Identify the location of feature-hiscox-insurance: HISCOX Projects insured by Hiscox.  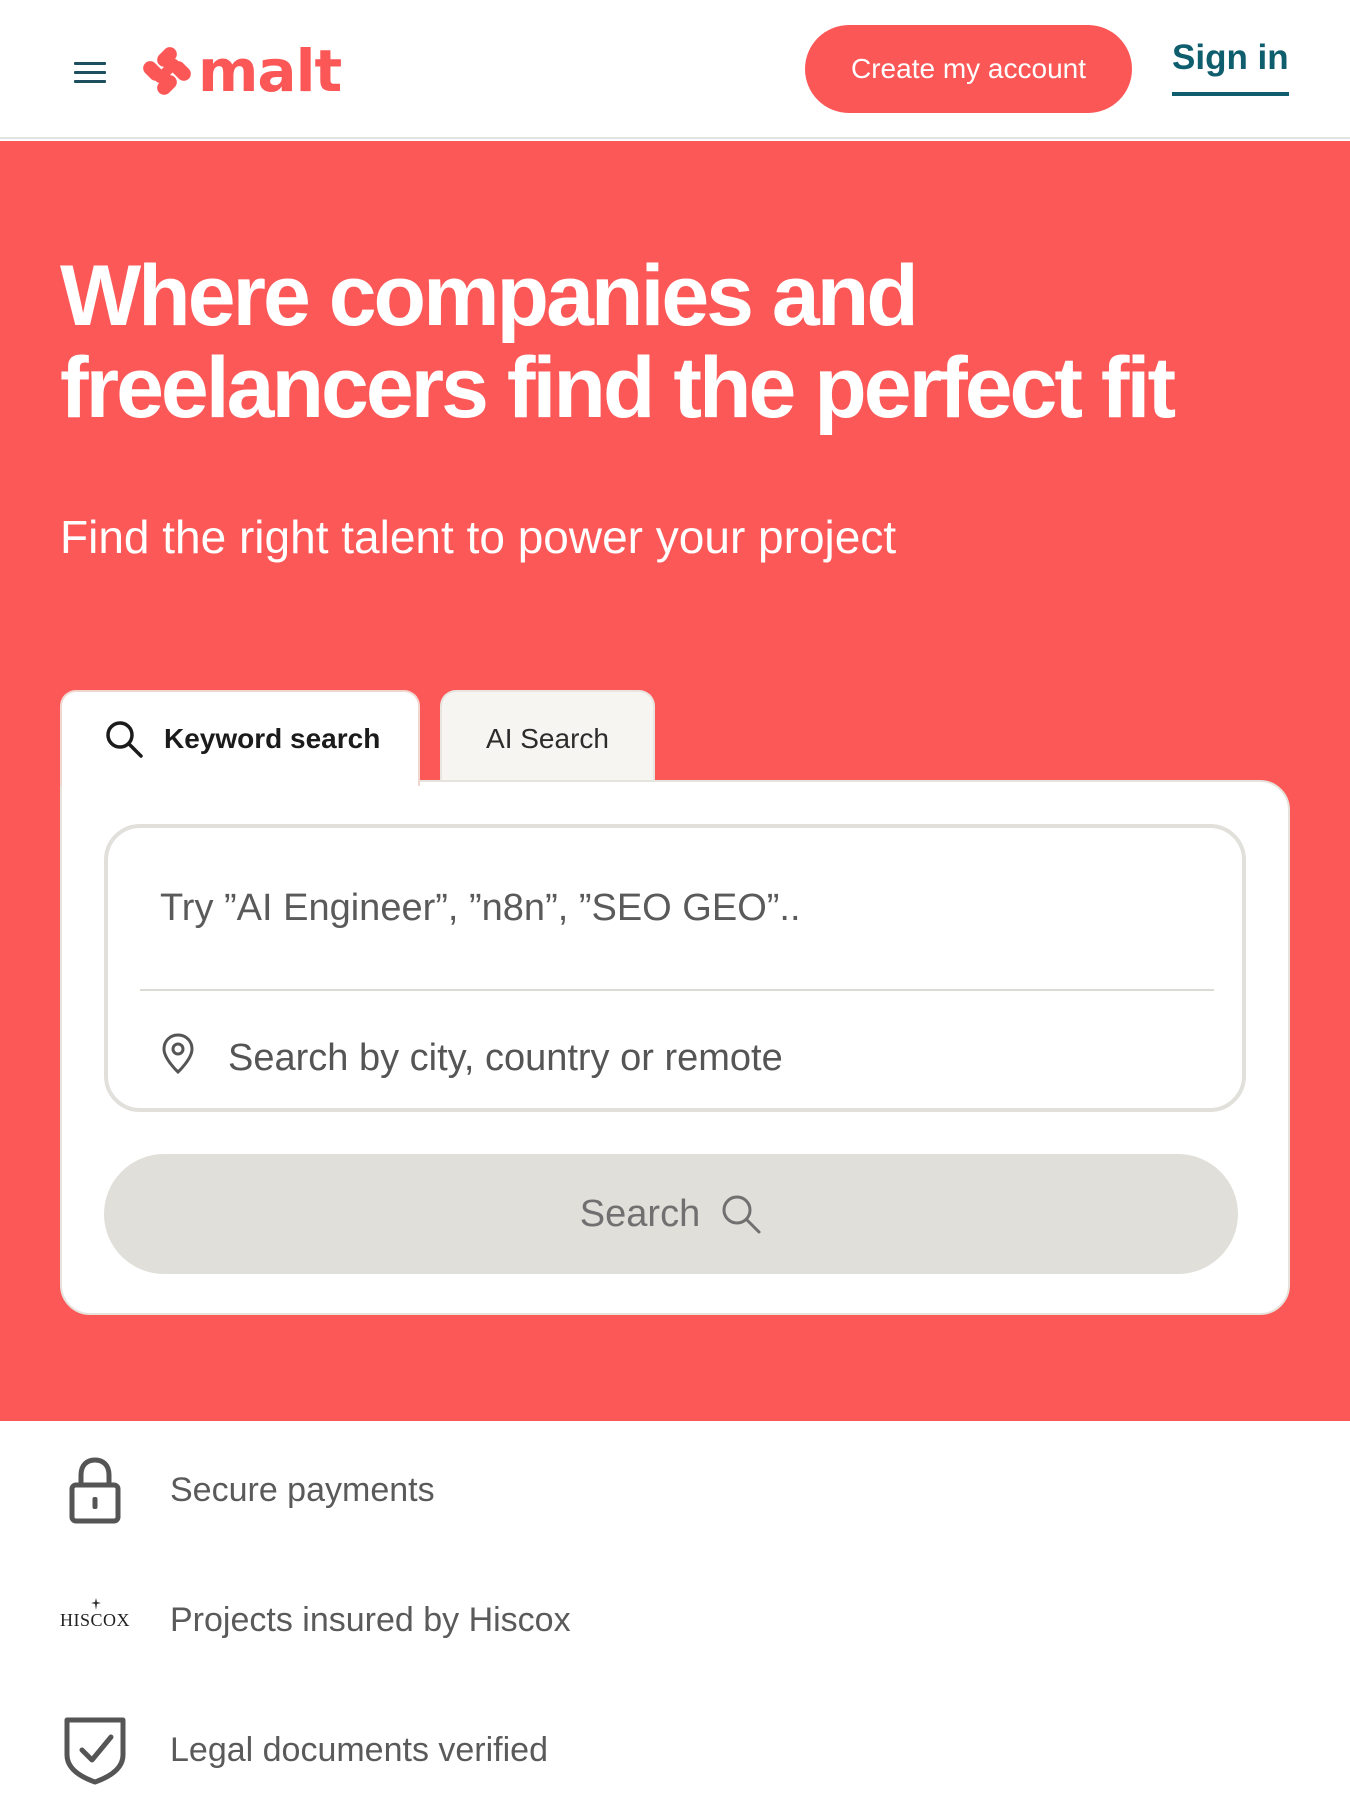
(315, 1620).